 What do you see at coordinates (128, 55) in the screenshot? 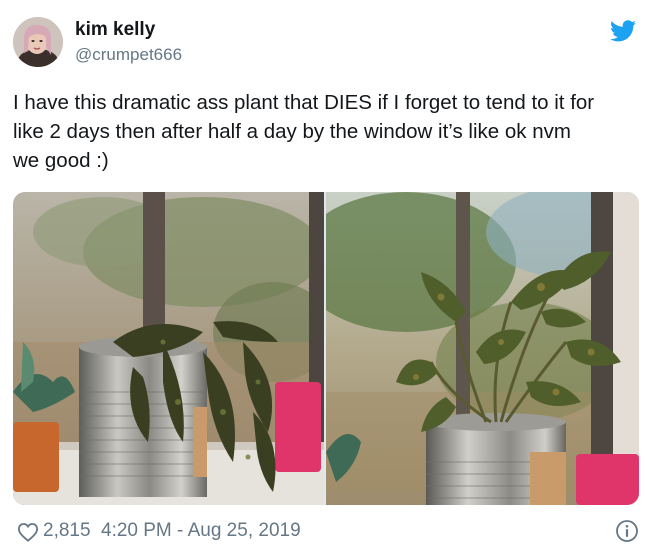
I see `user-handle: @crumpet666` at bounding box center [128, 55].